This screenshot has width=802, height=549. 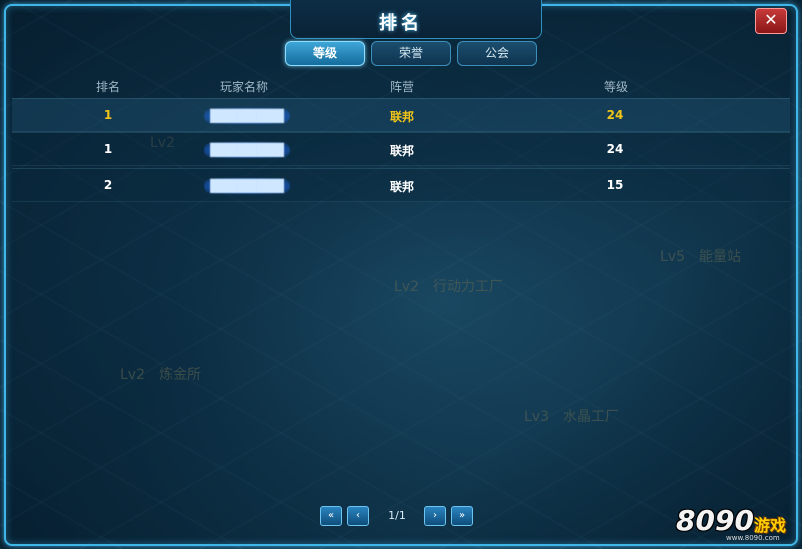 What do you see at coordinates (401, 23) in the screenshot?
I see `dialog-title: 排名` at bounding box center [401, 23].